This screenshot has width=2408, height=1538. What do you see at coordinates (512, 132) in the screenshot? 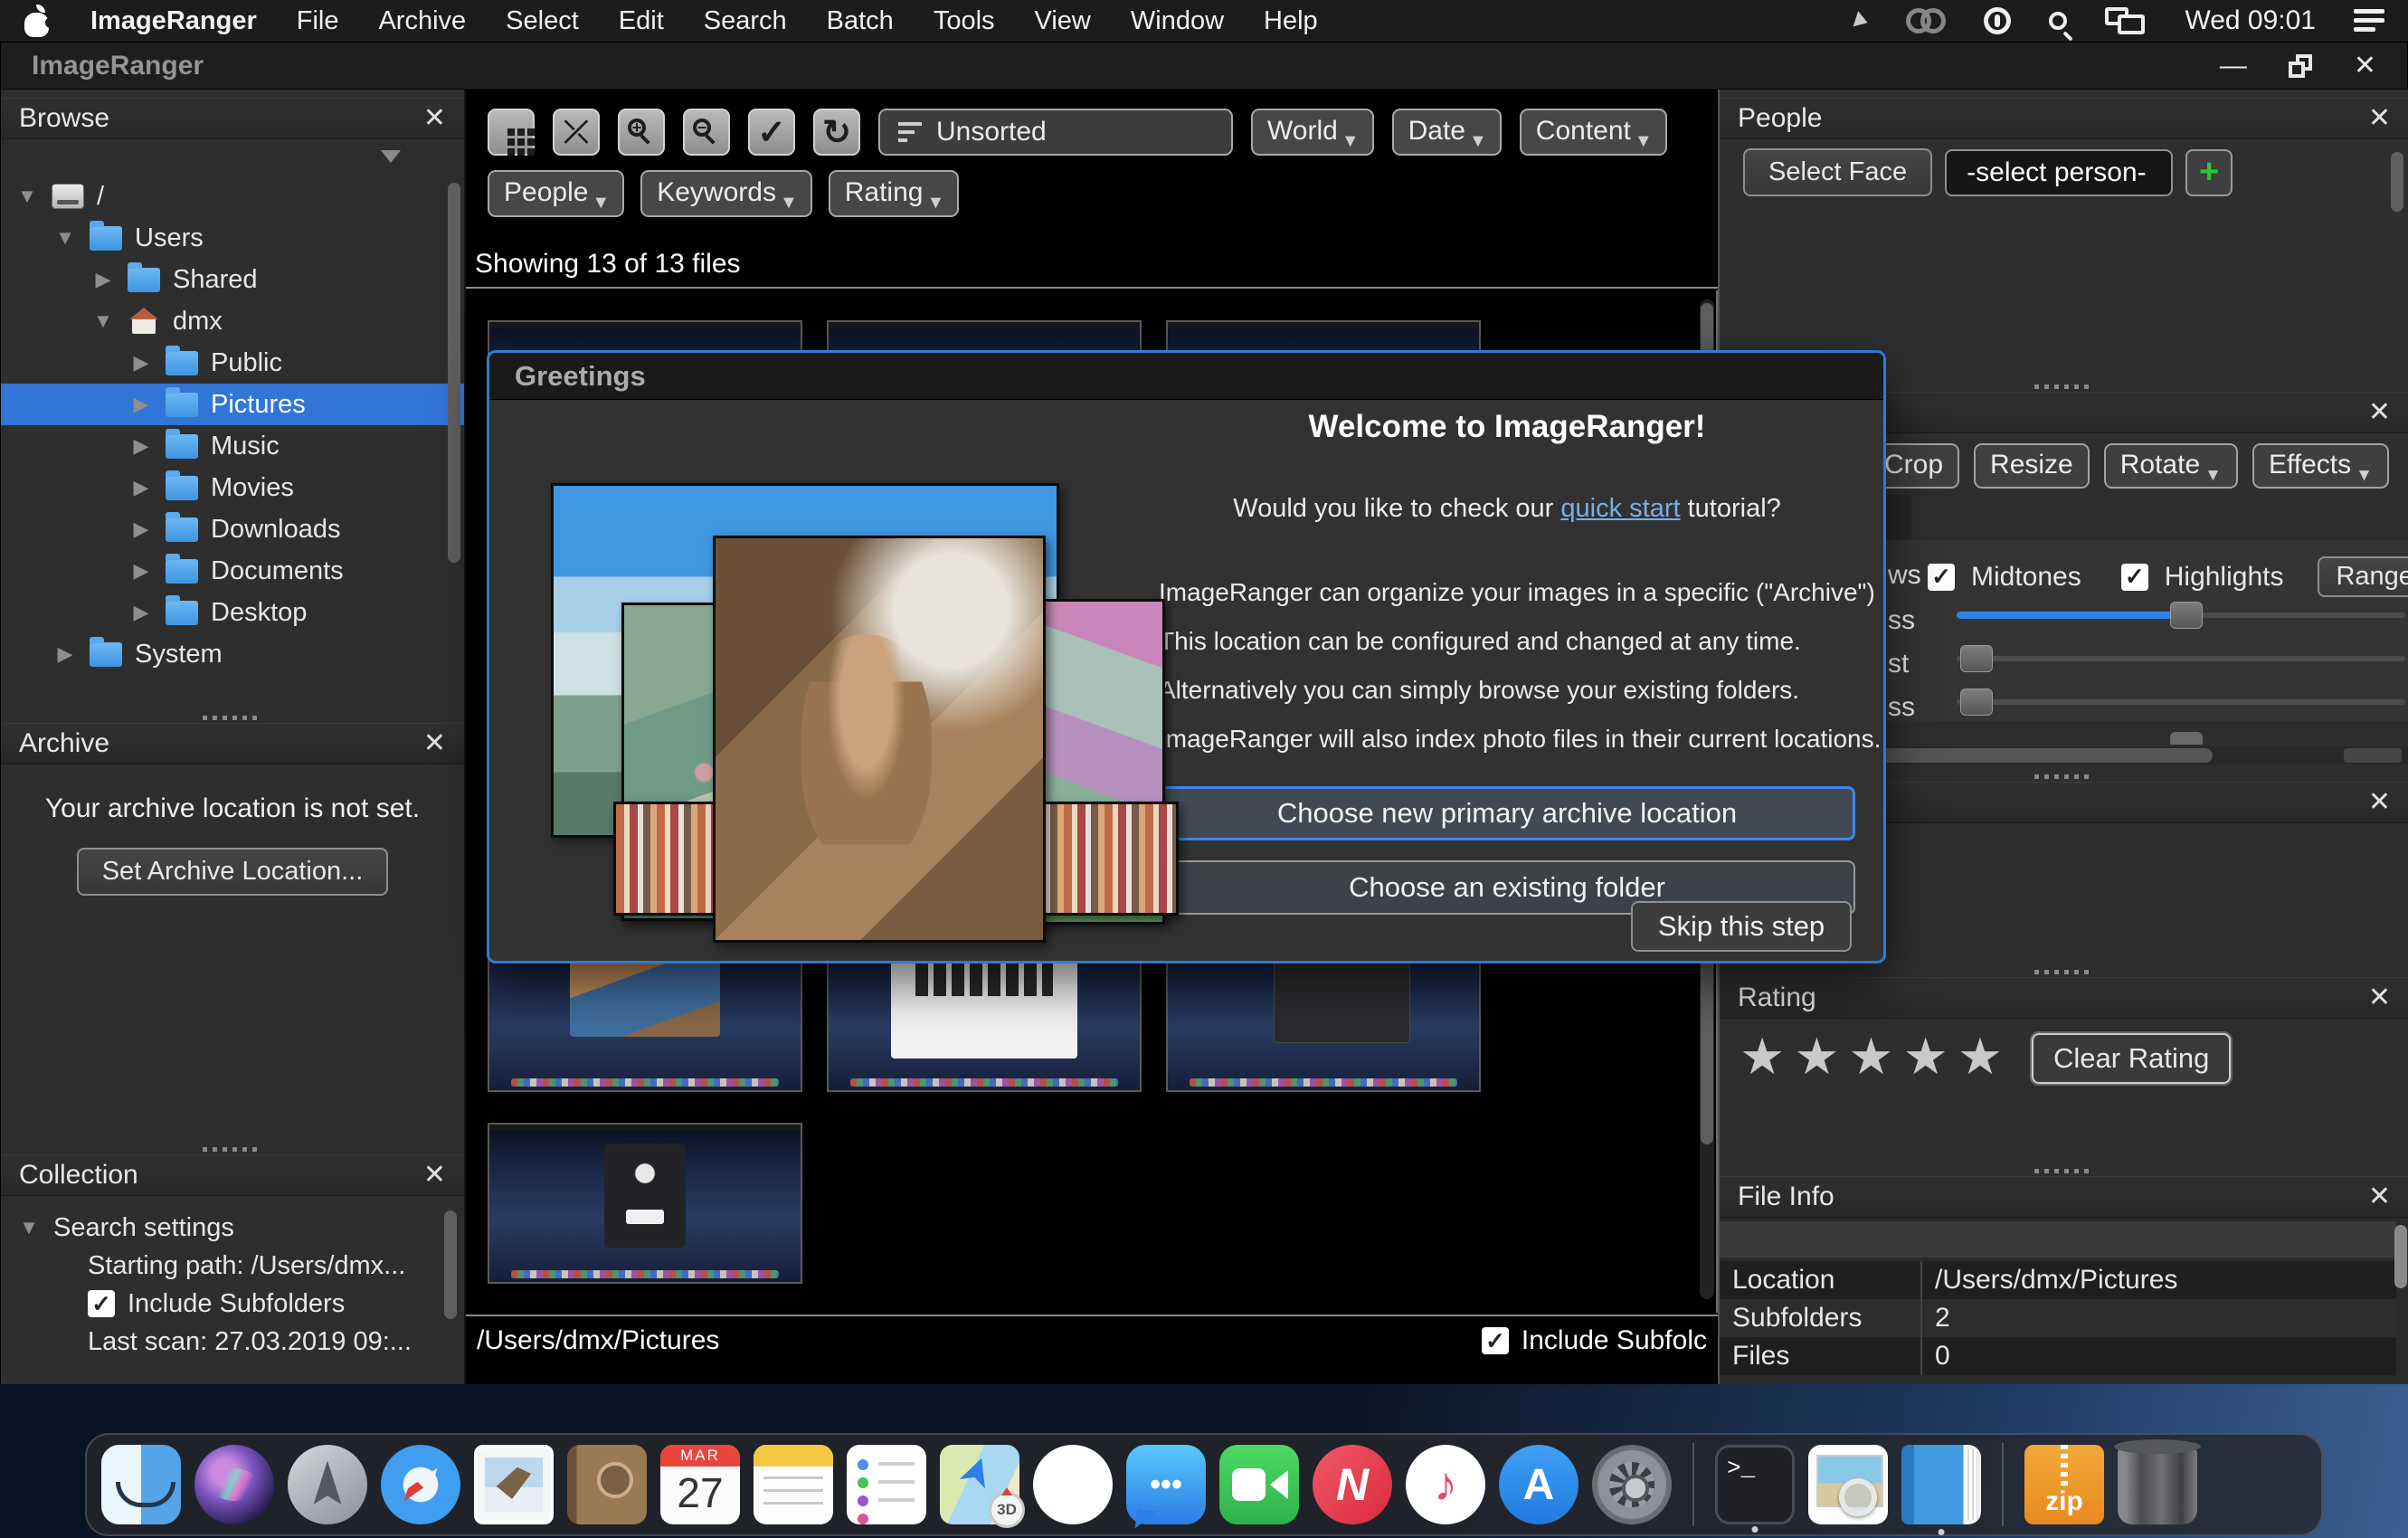
I see `grid-view-button` at bounding box center [512, 132].